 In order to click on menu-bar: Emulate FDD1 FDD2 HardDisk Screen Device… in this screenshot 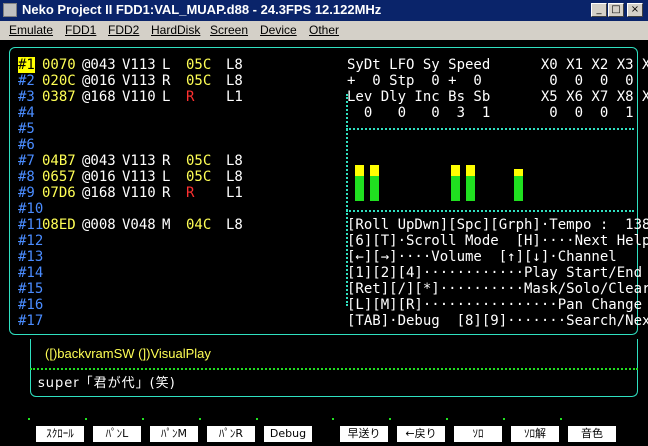, I will do `click(324, 30)`.